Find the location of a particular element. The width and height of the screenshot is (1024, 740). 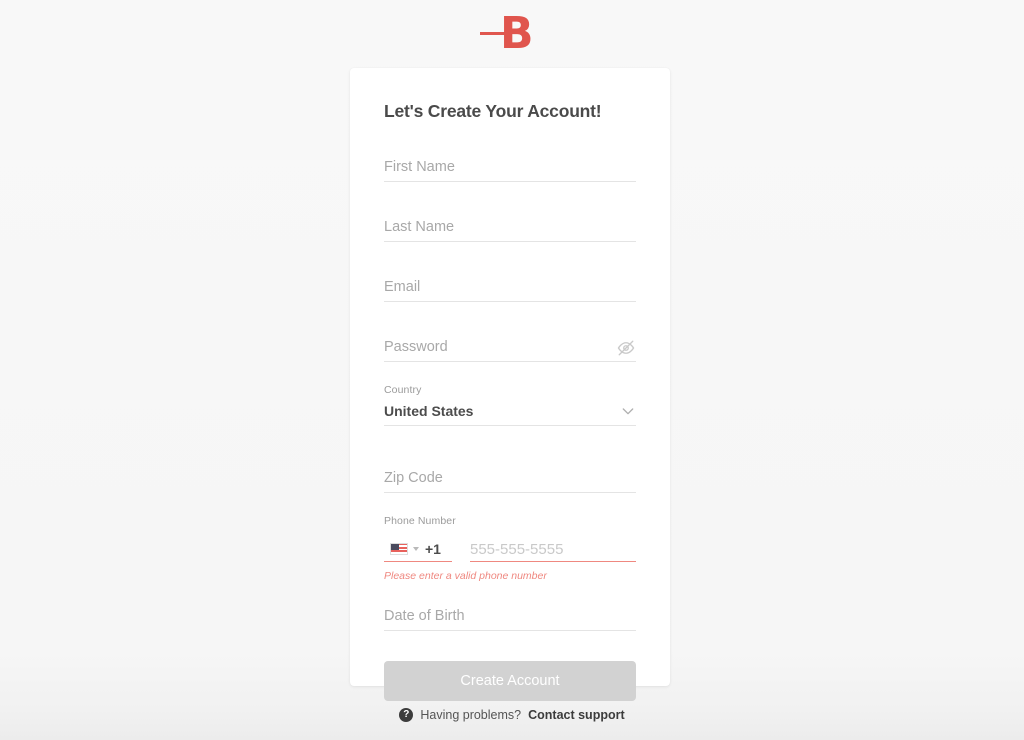

country-label: Country is located at coordinates (403, 390).